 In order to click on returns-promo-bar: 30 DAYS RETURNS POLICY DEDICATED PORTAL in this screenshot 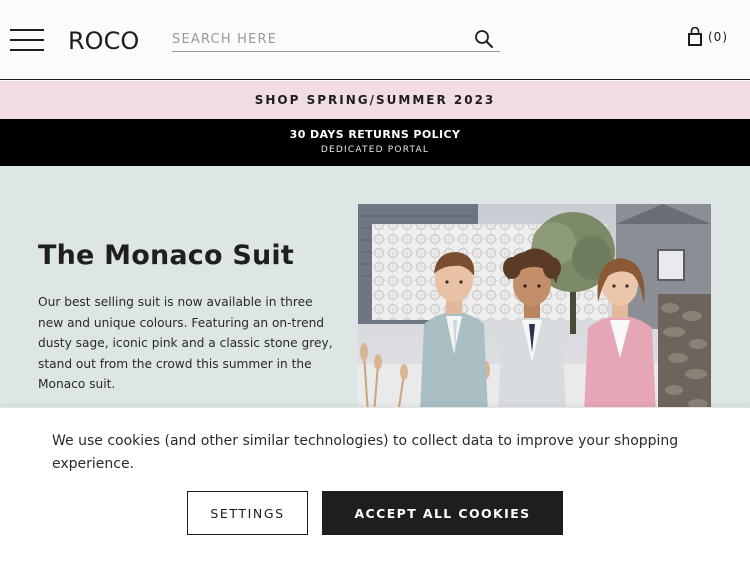, I will do `click(375, 142)`.